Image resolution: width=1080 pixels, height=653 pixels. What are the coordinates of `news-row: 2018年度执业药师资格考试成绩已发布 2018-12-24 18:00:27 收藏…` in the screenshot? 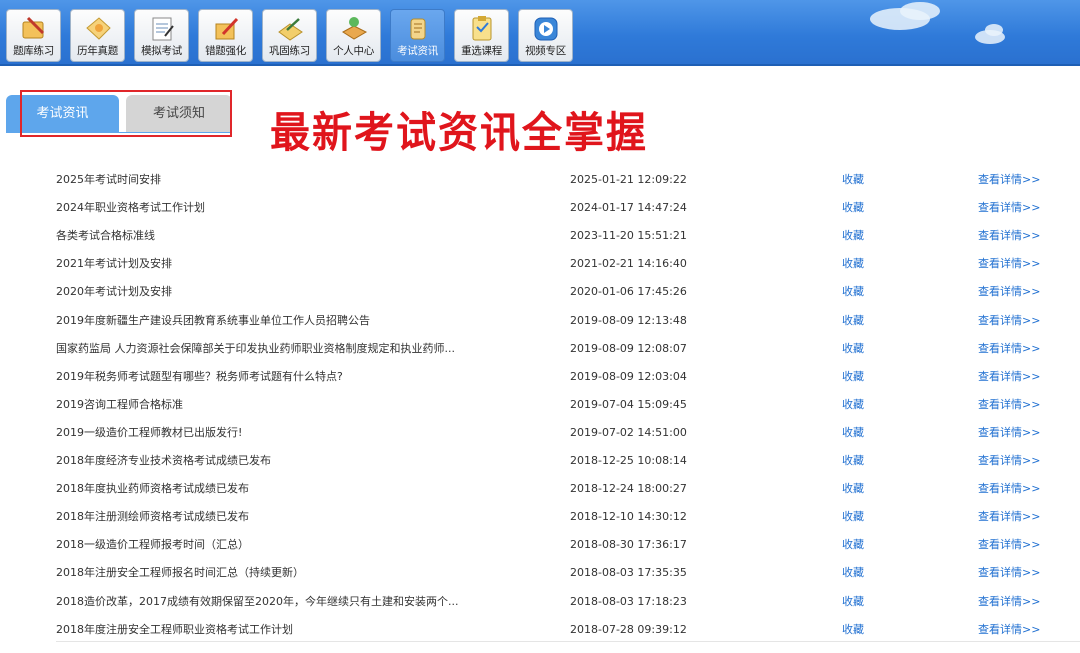 It's located at (540, 489).